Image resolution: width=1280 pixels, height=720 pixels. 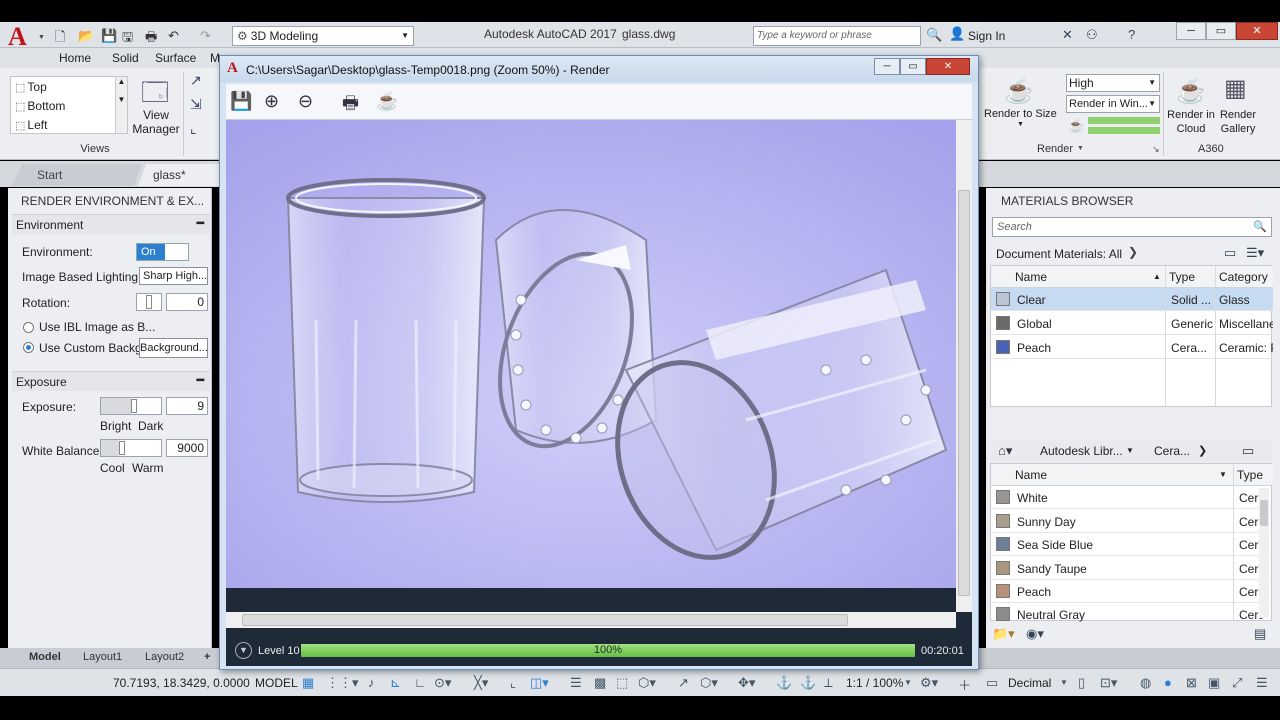 I want to click on quick-props-icon: ▯, so click(x=1081, y=683).